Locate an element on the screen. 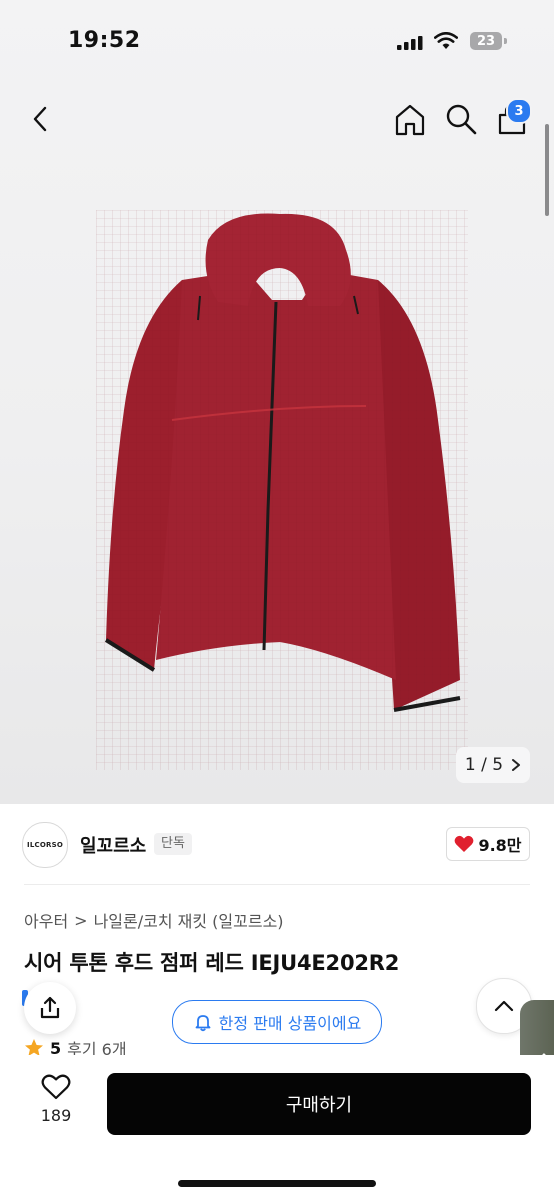  home-icon is located at coordinates (410, 120).